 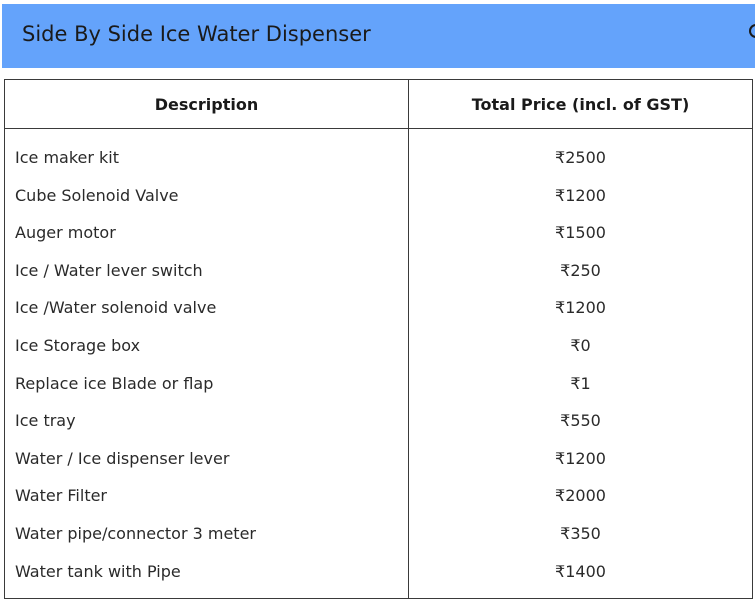 I want to click on table-header: Description Total Price (incl. of GST), so click(x=378, y=104).